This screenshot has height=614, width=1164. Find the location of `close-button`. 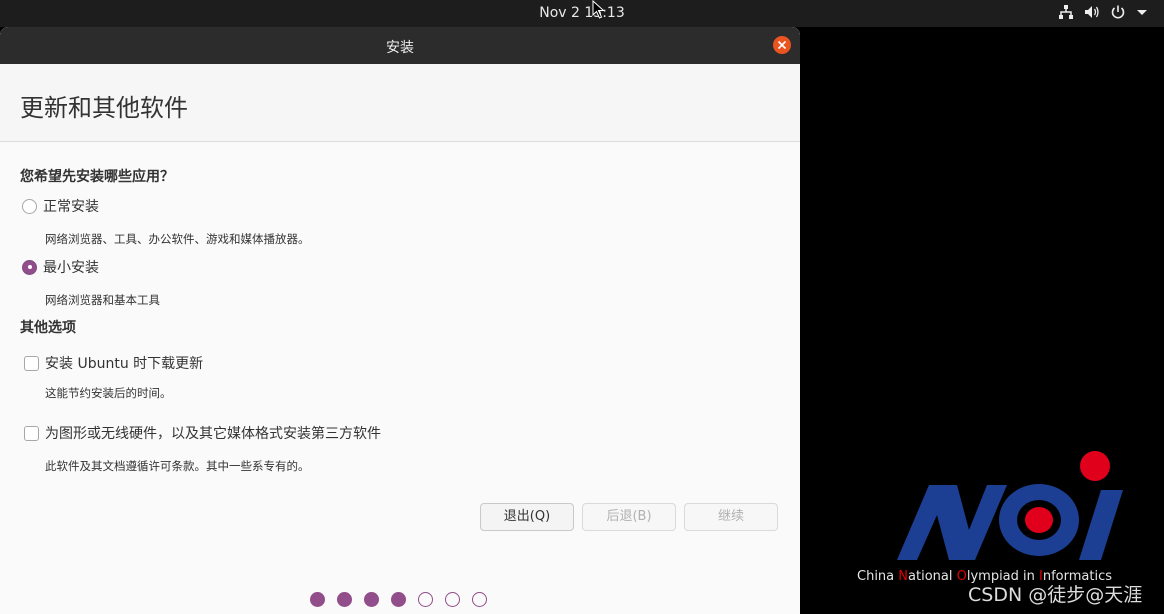

close-button is located at coordinates (782, 45).